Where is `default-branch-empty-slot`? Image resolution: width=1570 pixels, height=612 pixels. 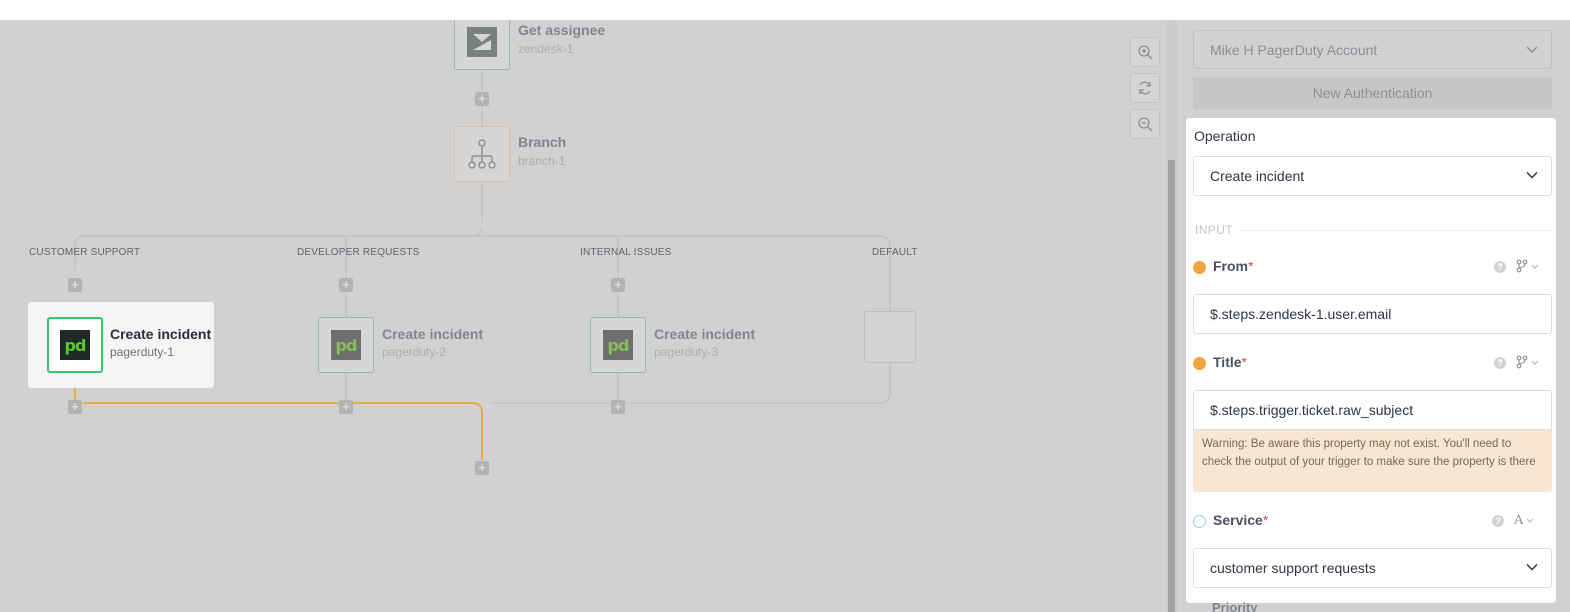 default-branch-empty-slot is located at coordinates (890, 337).